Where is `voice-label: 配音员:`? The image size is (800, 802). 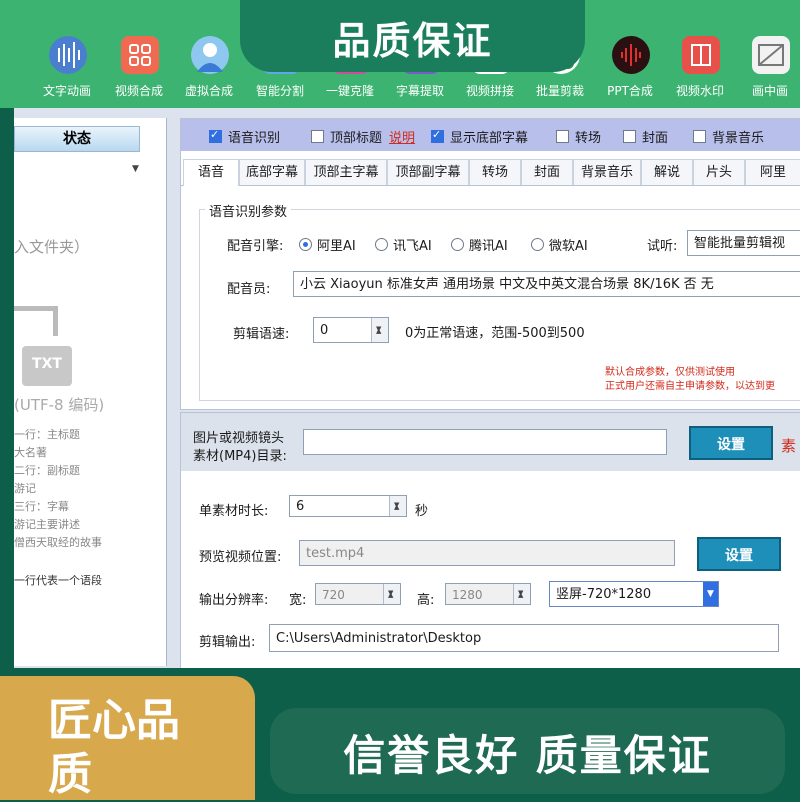 voice-label: 配音员: is located at coordinates (249, 289).